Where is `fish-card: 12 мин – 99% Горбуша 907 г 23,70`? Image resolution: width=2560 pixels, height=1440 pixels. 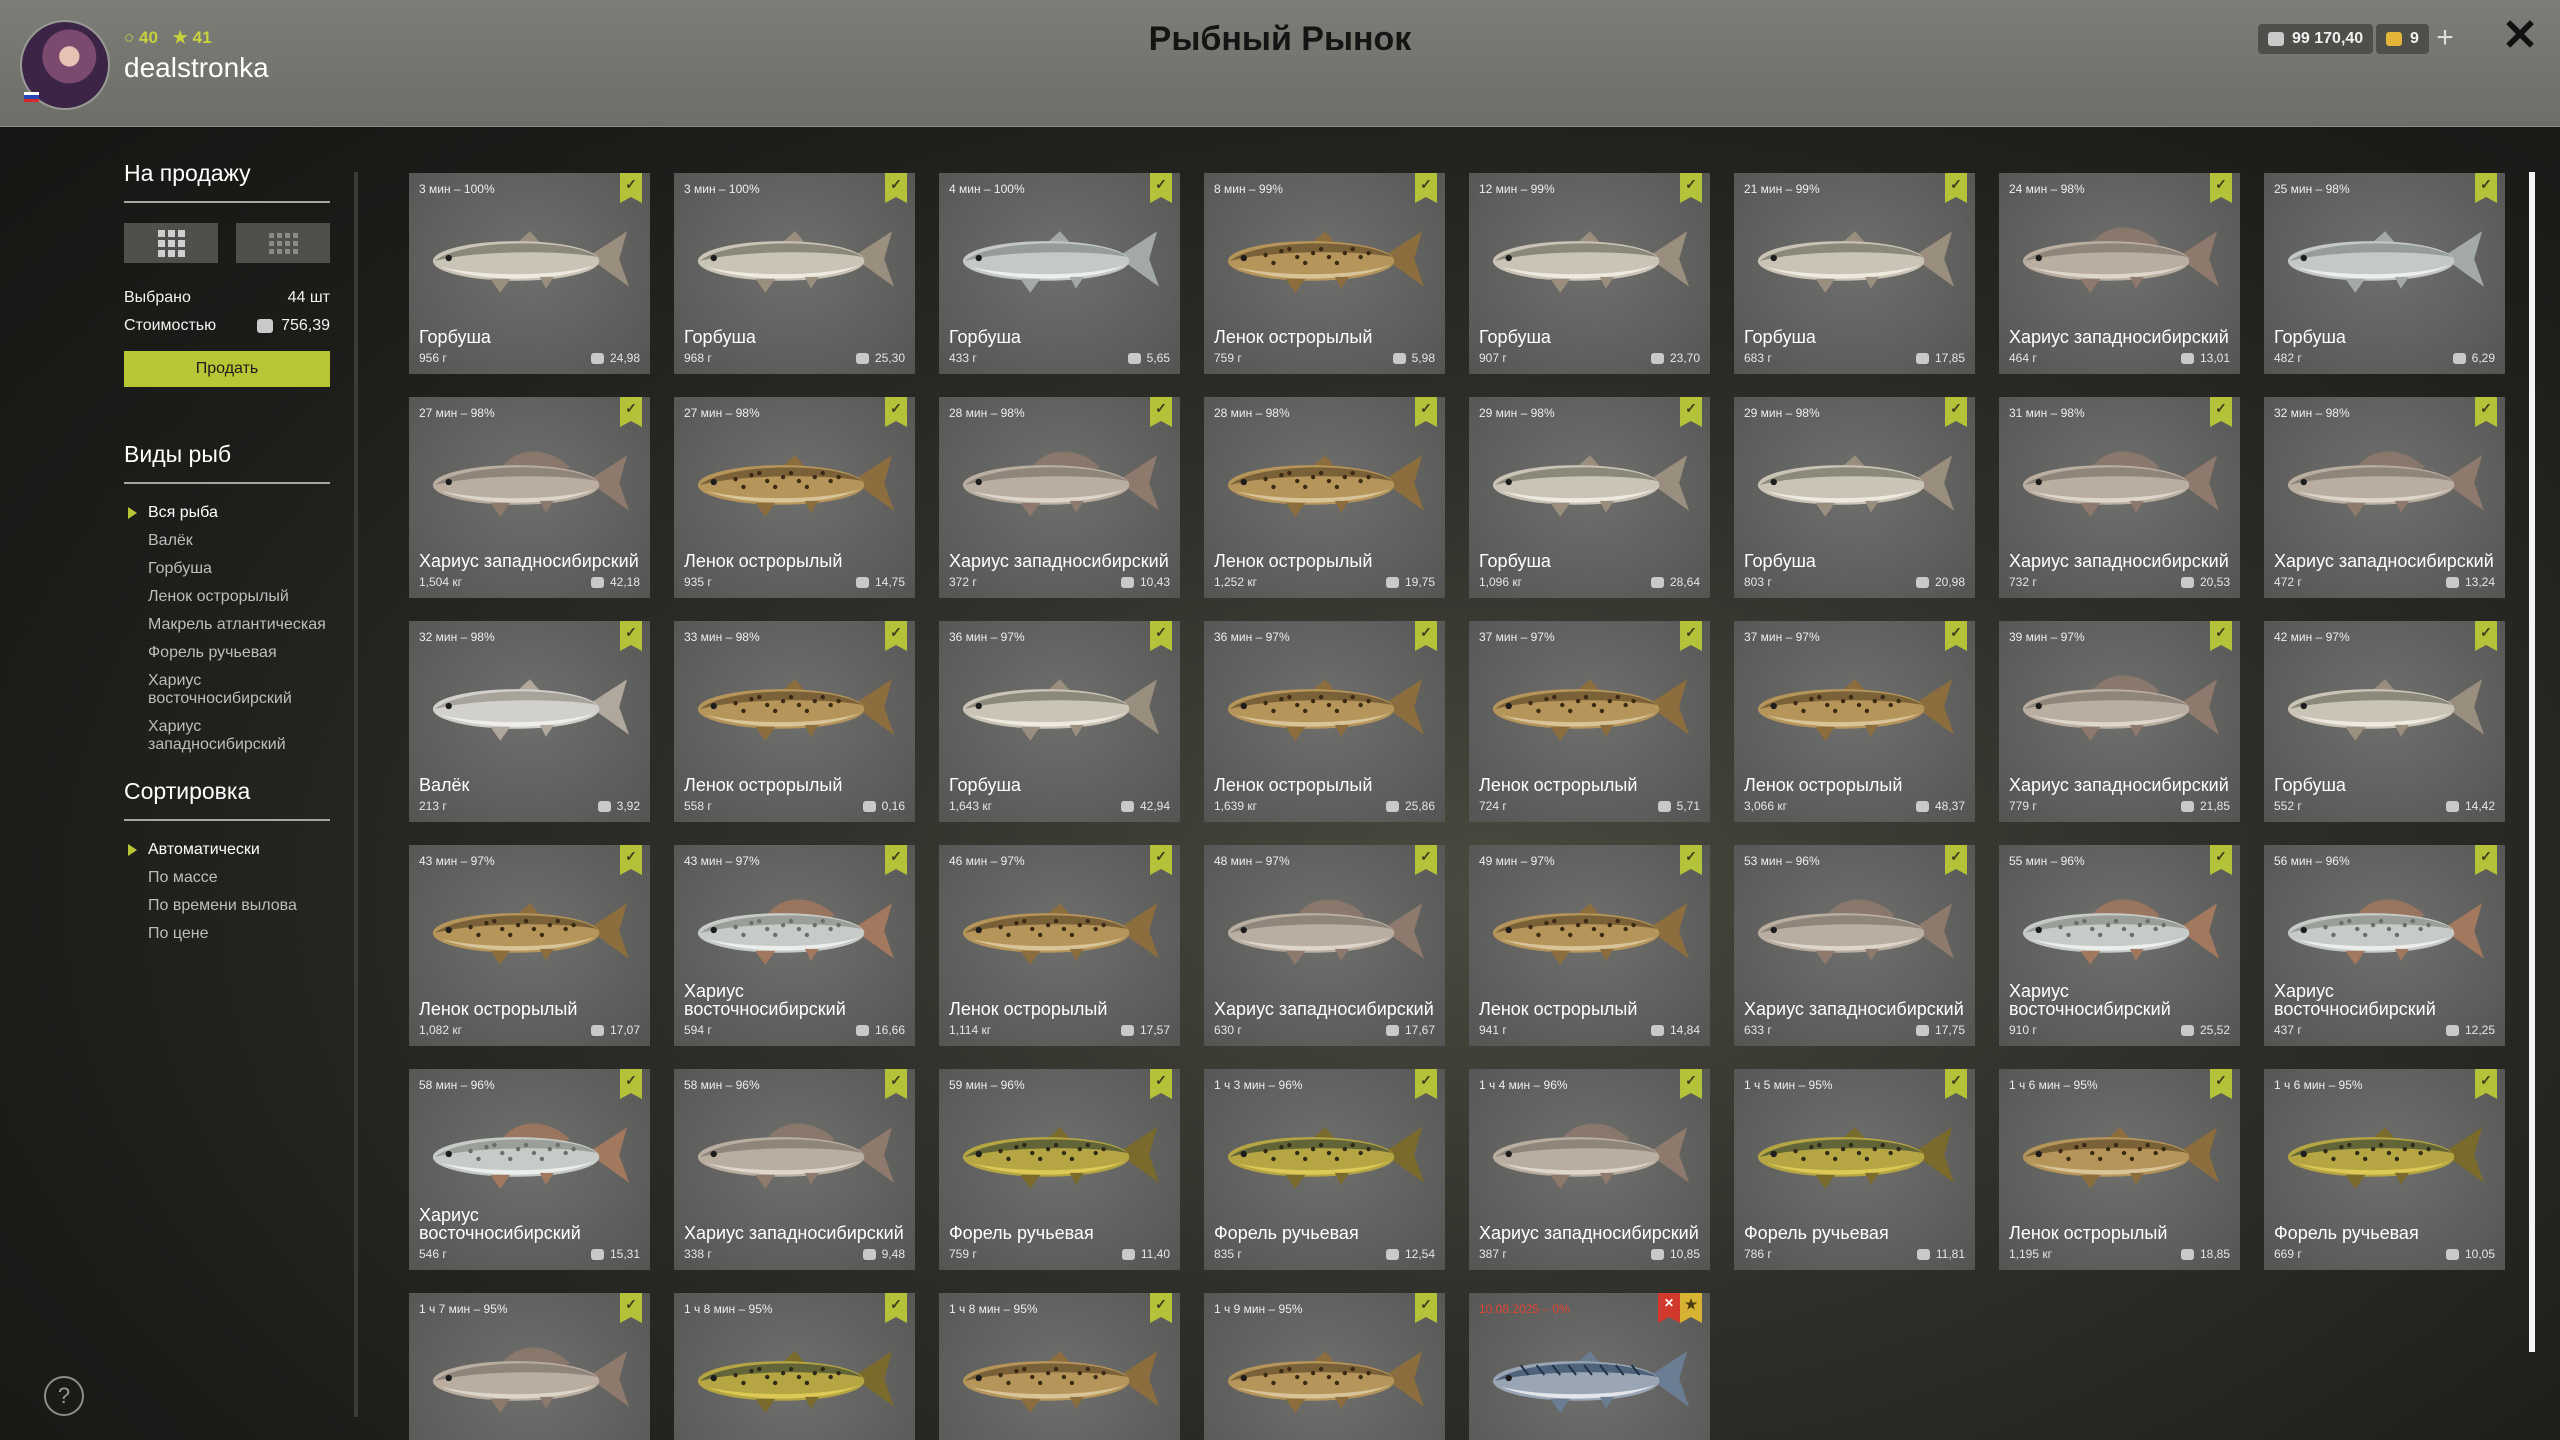 fish-card: 12 мин – 99% Горбуша 907 г 23,70 is located at coordinates (1589, 273).